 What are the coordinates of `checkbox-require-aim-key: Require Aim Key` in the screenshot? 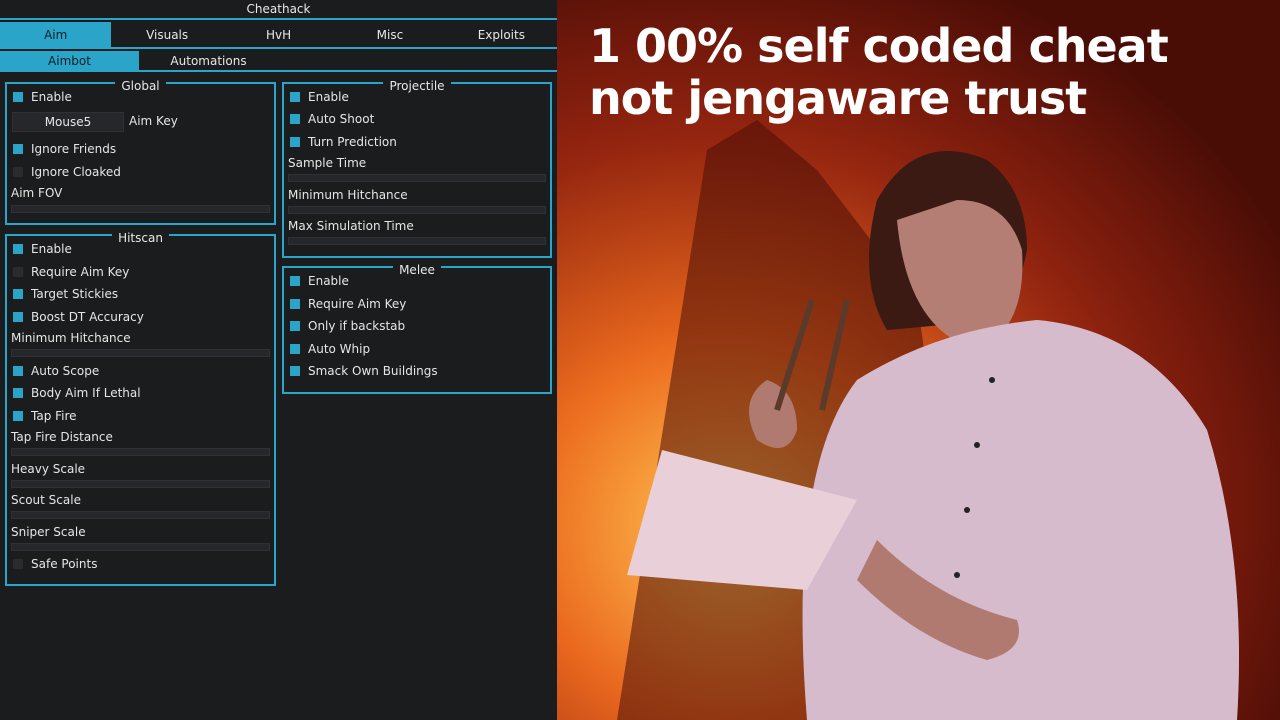 It's located at (71, 272).